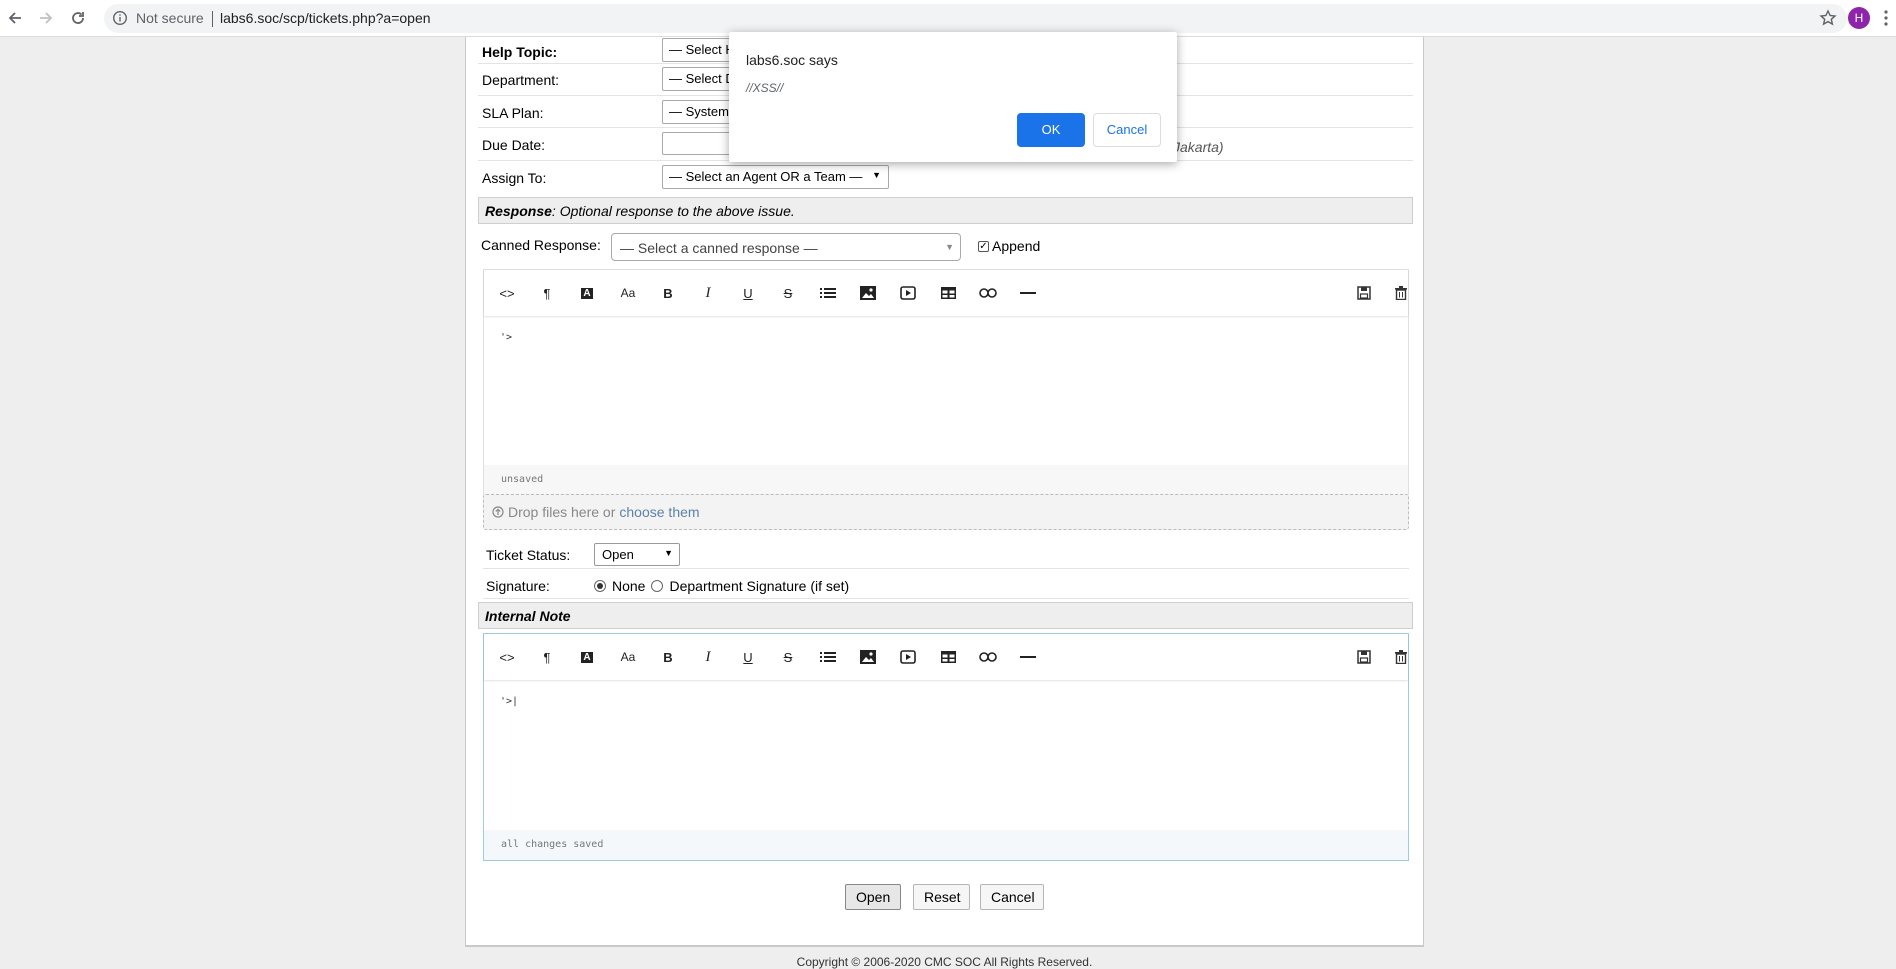  Describe the element at coordinates (946, 480) in the screenshot. I see `response-editor-status: unsaved` at that location.